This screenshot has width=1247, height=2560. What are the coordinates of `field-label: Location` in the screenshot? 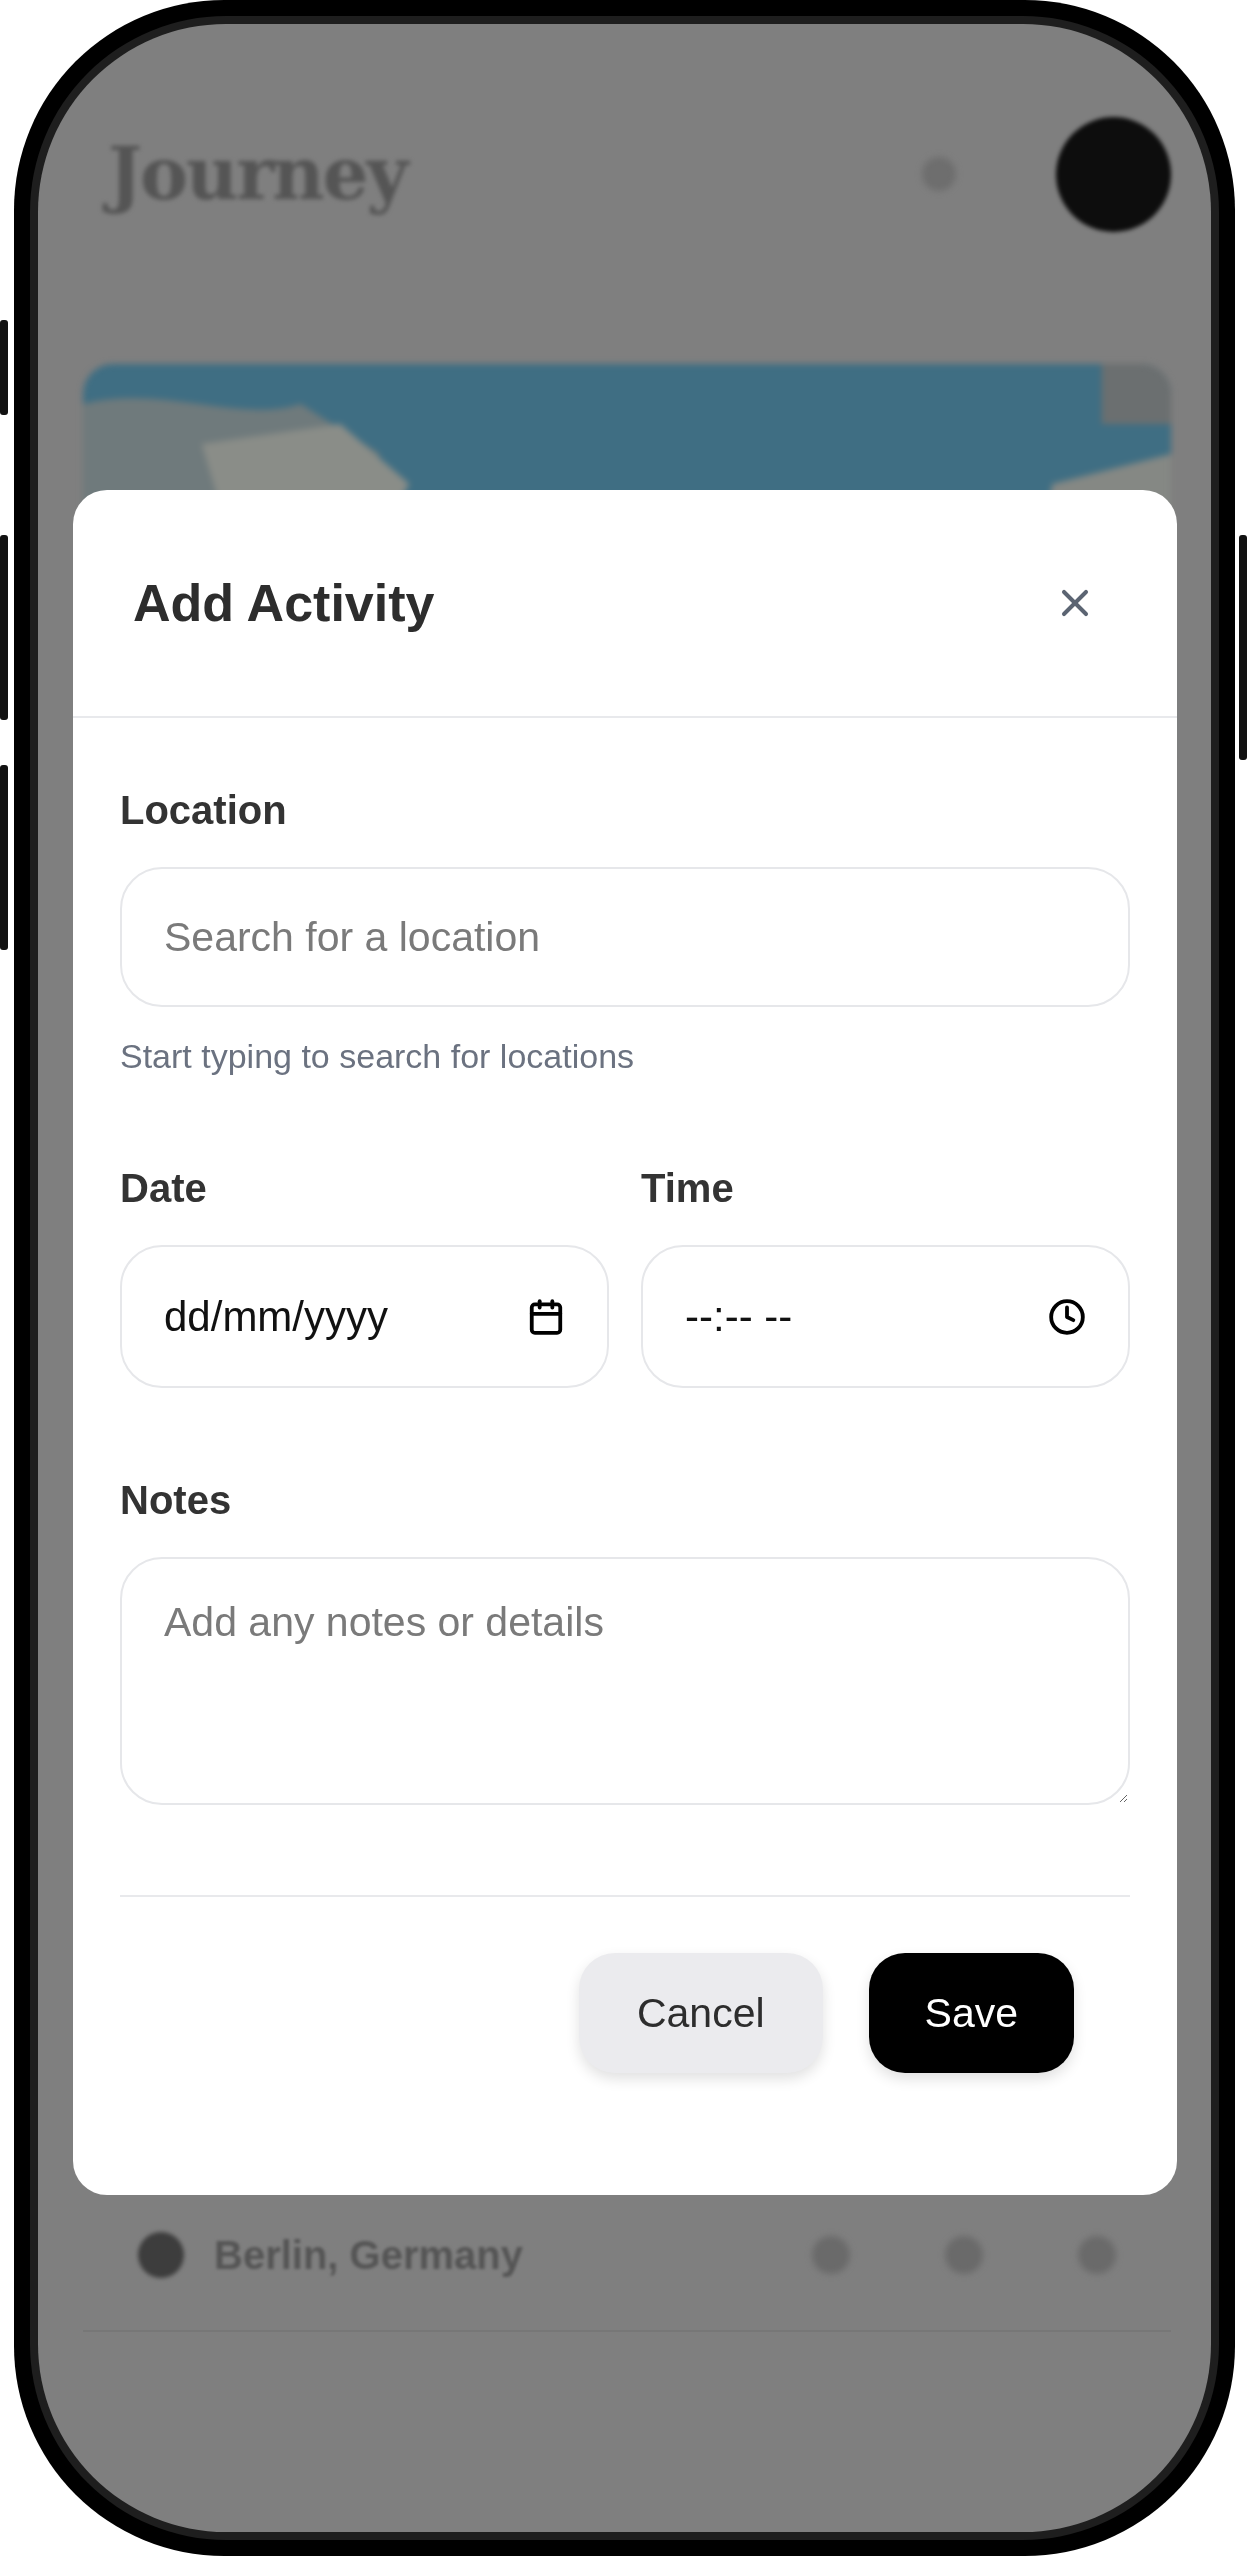 It's located at (204, 810).